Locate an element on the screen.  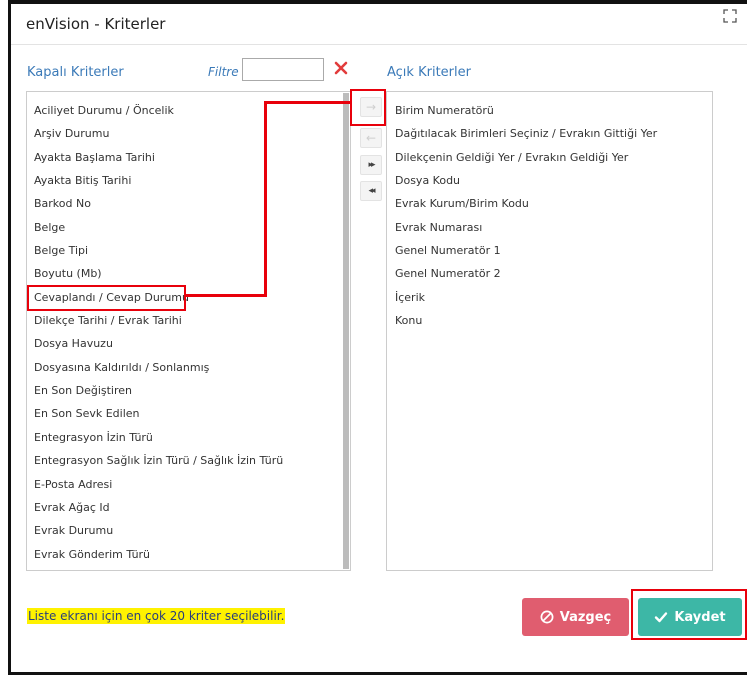
closed-criteria-title: Kapalı Kriterler is located at coordinates (75, 72).